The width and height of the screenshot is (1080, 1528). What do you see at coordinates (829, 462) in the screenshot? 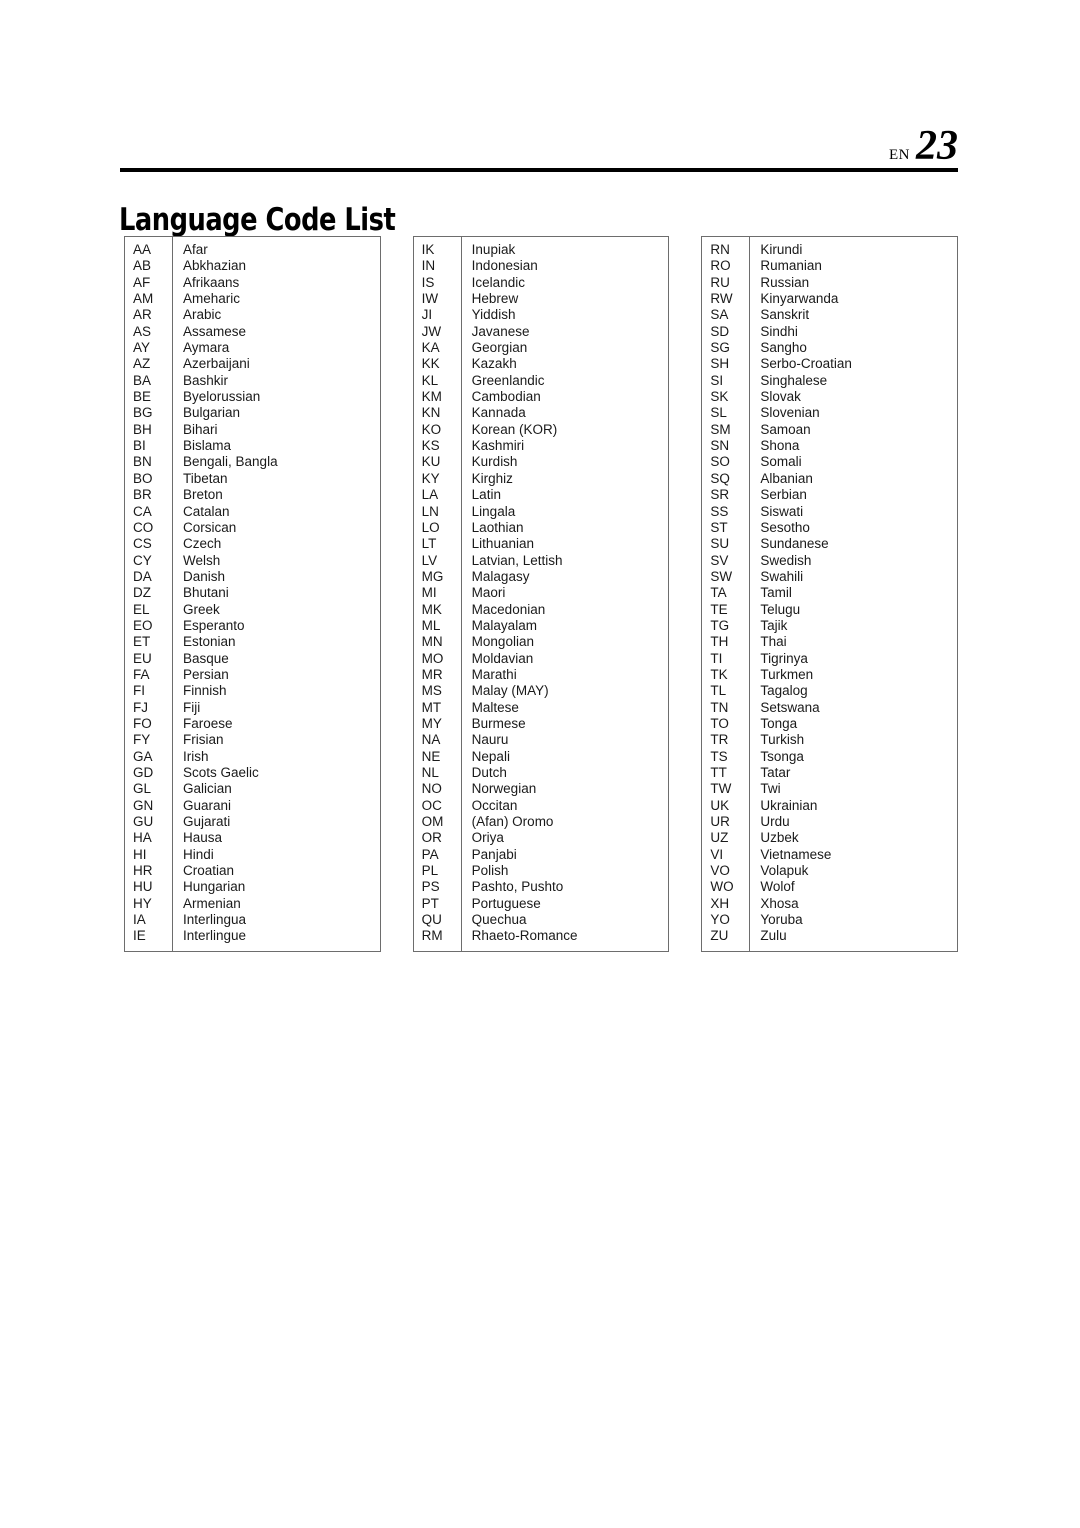
I see `table-row: SO Somali` at bounding box center [829, 462].